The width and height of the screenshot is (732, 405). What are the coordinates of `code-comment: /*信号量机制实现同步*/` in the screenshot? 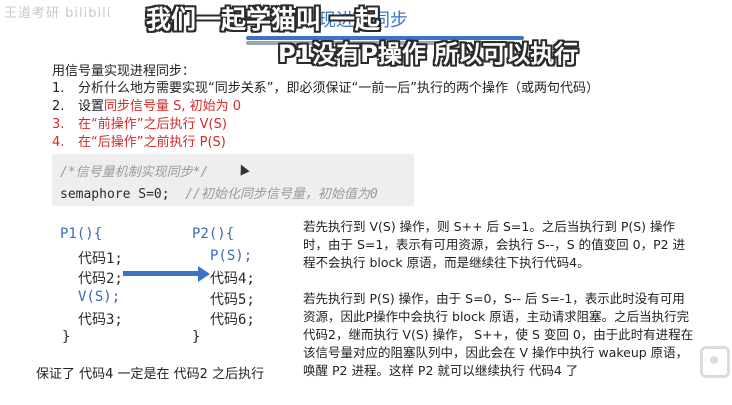 It's located at (134, 172).